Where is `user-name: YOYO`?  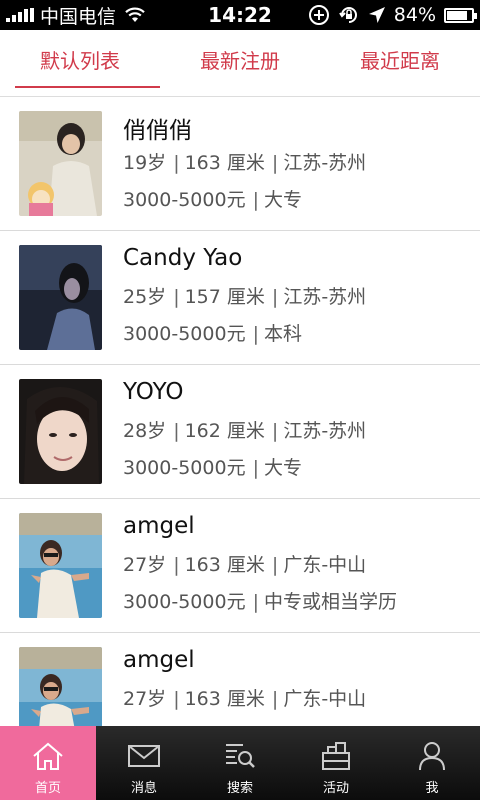 user-name: YOYO is located at coordinates (153, 392).